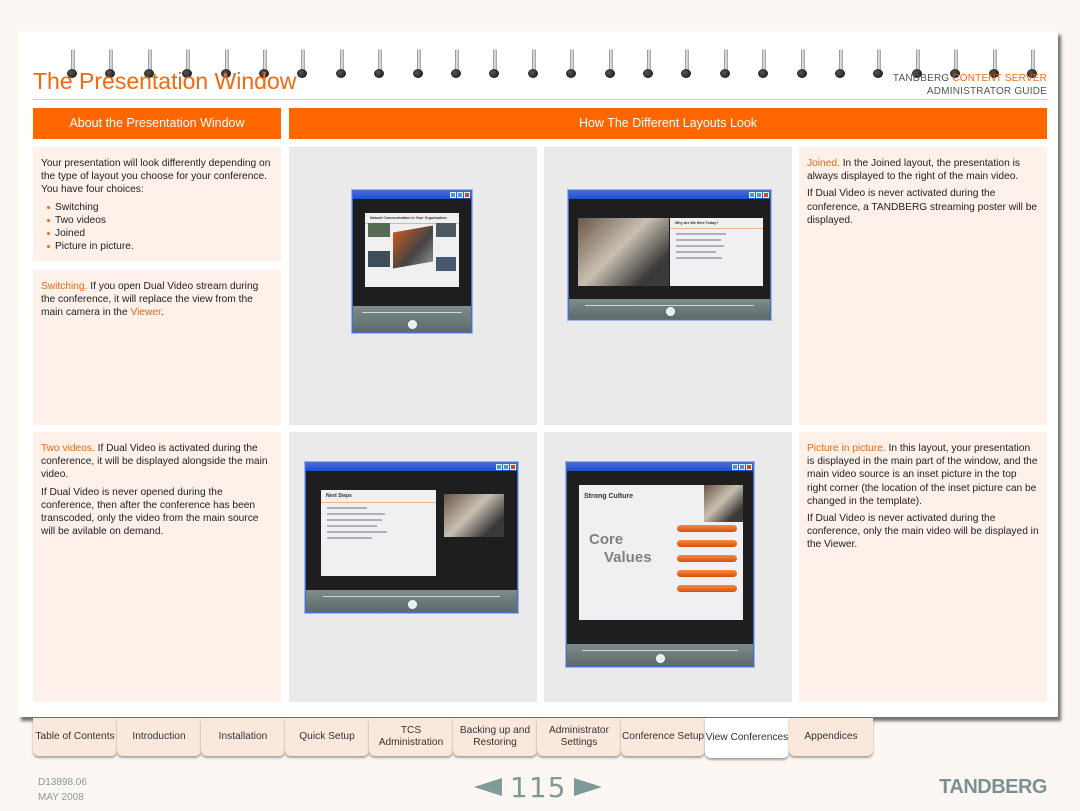  Describe the element at coordinates (412, 604) in the screenshot. I see `play-button` at that location.